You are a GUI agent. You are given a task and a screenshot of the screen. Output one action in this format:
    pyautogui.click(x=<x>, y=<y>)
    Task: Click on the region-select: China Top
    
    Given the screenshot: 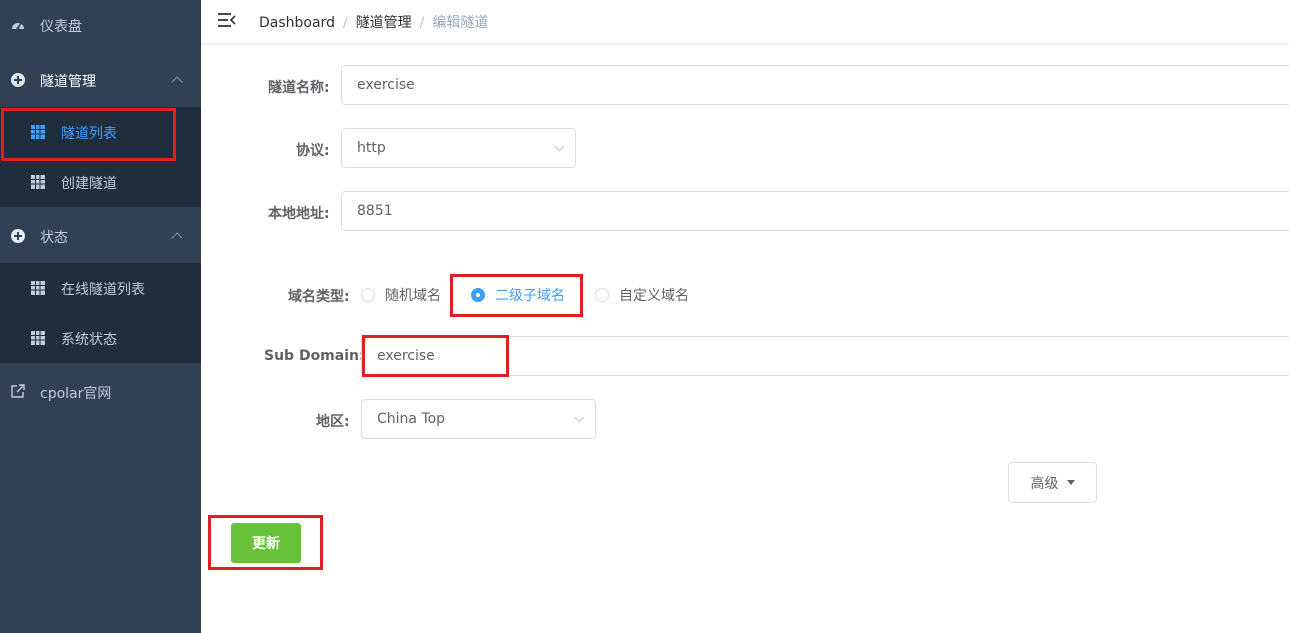 What is the action you would take?
    pyautogui.click(x=478, y=419)
    